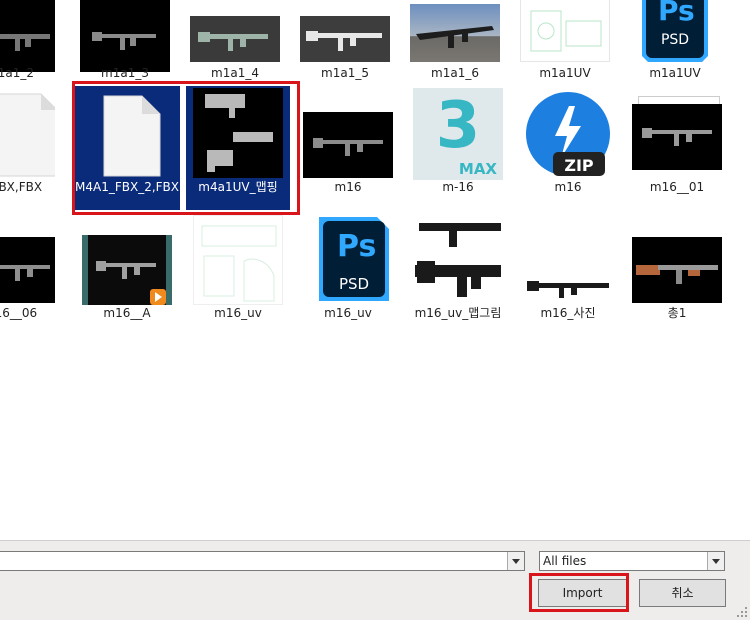 The width and height of the screenshot is (750, 620). Describe the element at coordinates (235, 73) in the screenshot. I see `file-name: m1a1_4` at that location.